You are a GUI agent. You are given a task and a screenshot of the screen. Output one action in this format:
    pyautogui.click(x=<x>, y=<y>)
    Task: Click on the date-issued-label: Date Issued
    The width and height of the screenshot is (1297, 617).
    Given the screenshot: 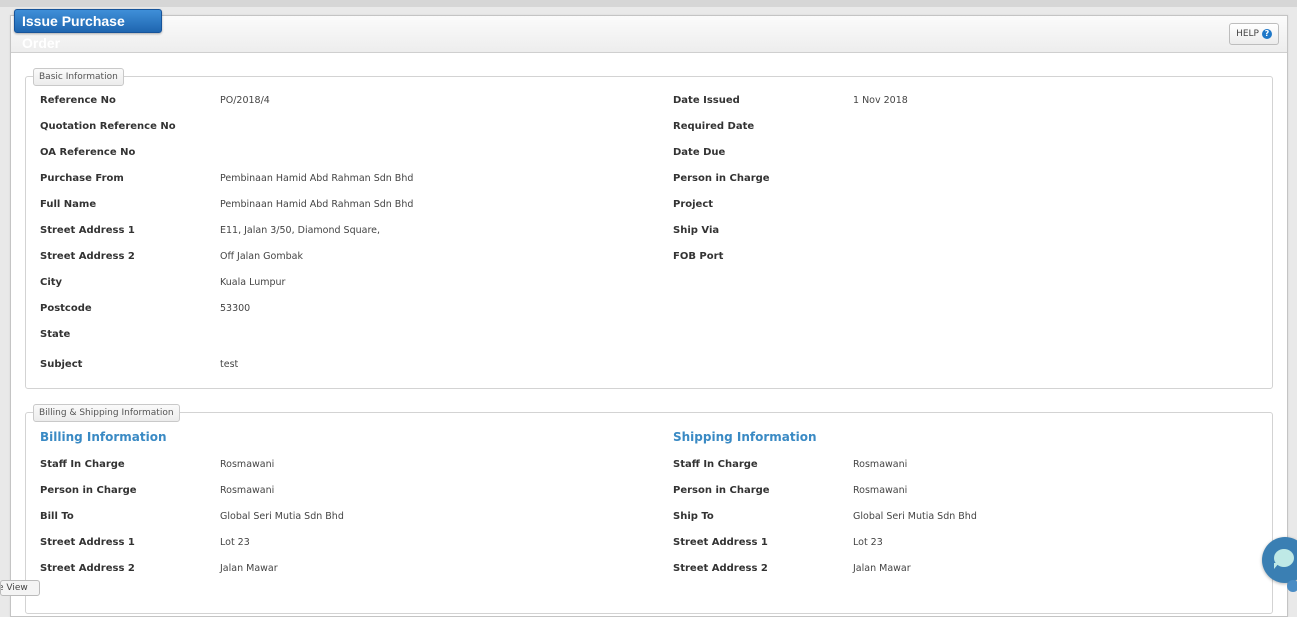 What is the action you would take?
    pyautogui.click(x=706, y=100)
    